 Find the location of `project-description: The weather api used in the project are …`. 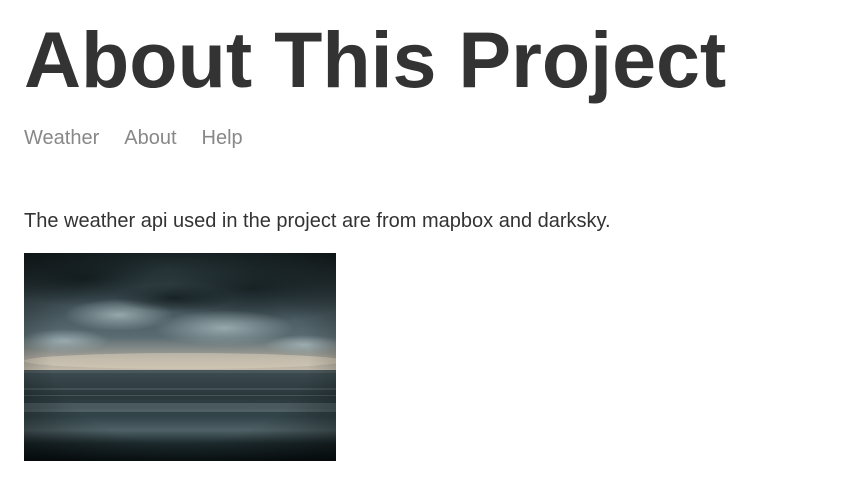

project-description: The weather api used in the project are … is located at coordinates (317, 221).